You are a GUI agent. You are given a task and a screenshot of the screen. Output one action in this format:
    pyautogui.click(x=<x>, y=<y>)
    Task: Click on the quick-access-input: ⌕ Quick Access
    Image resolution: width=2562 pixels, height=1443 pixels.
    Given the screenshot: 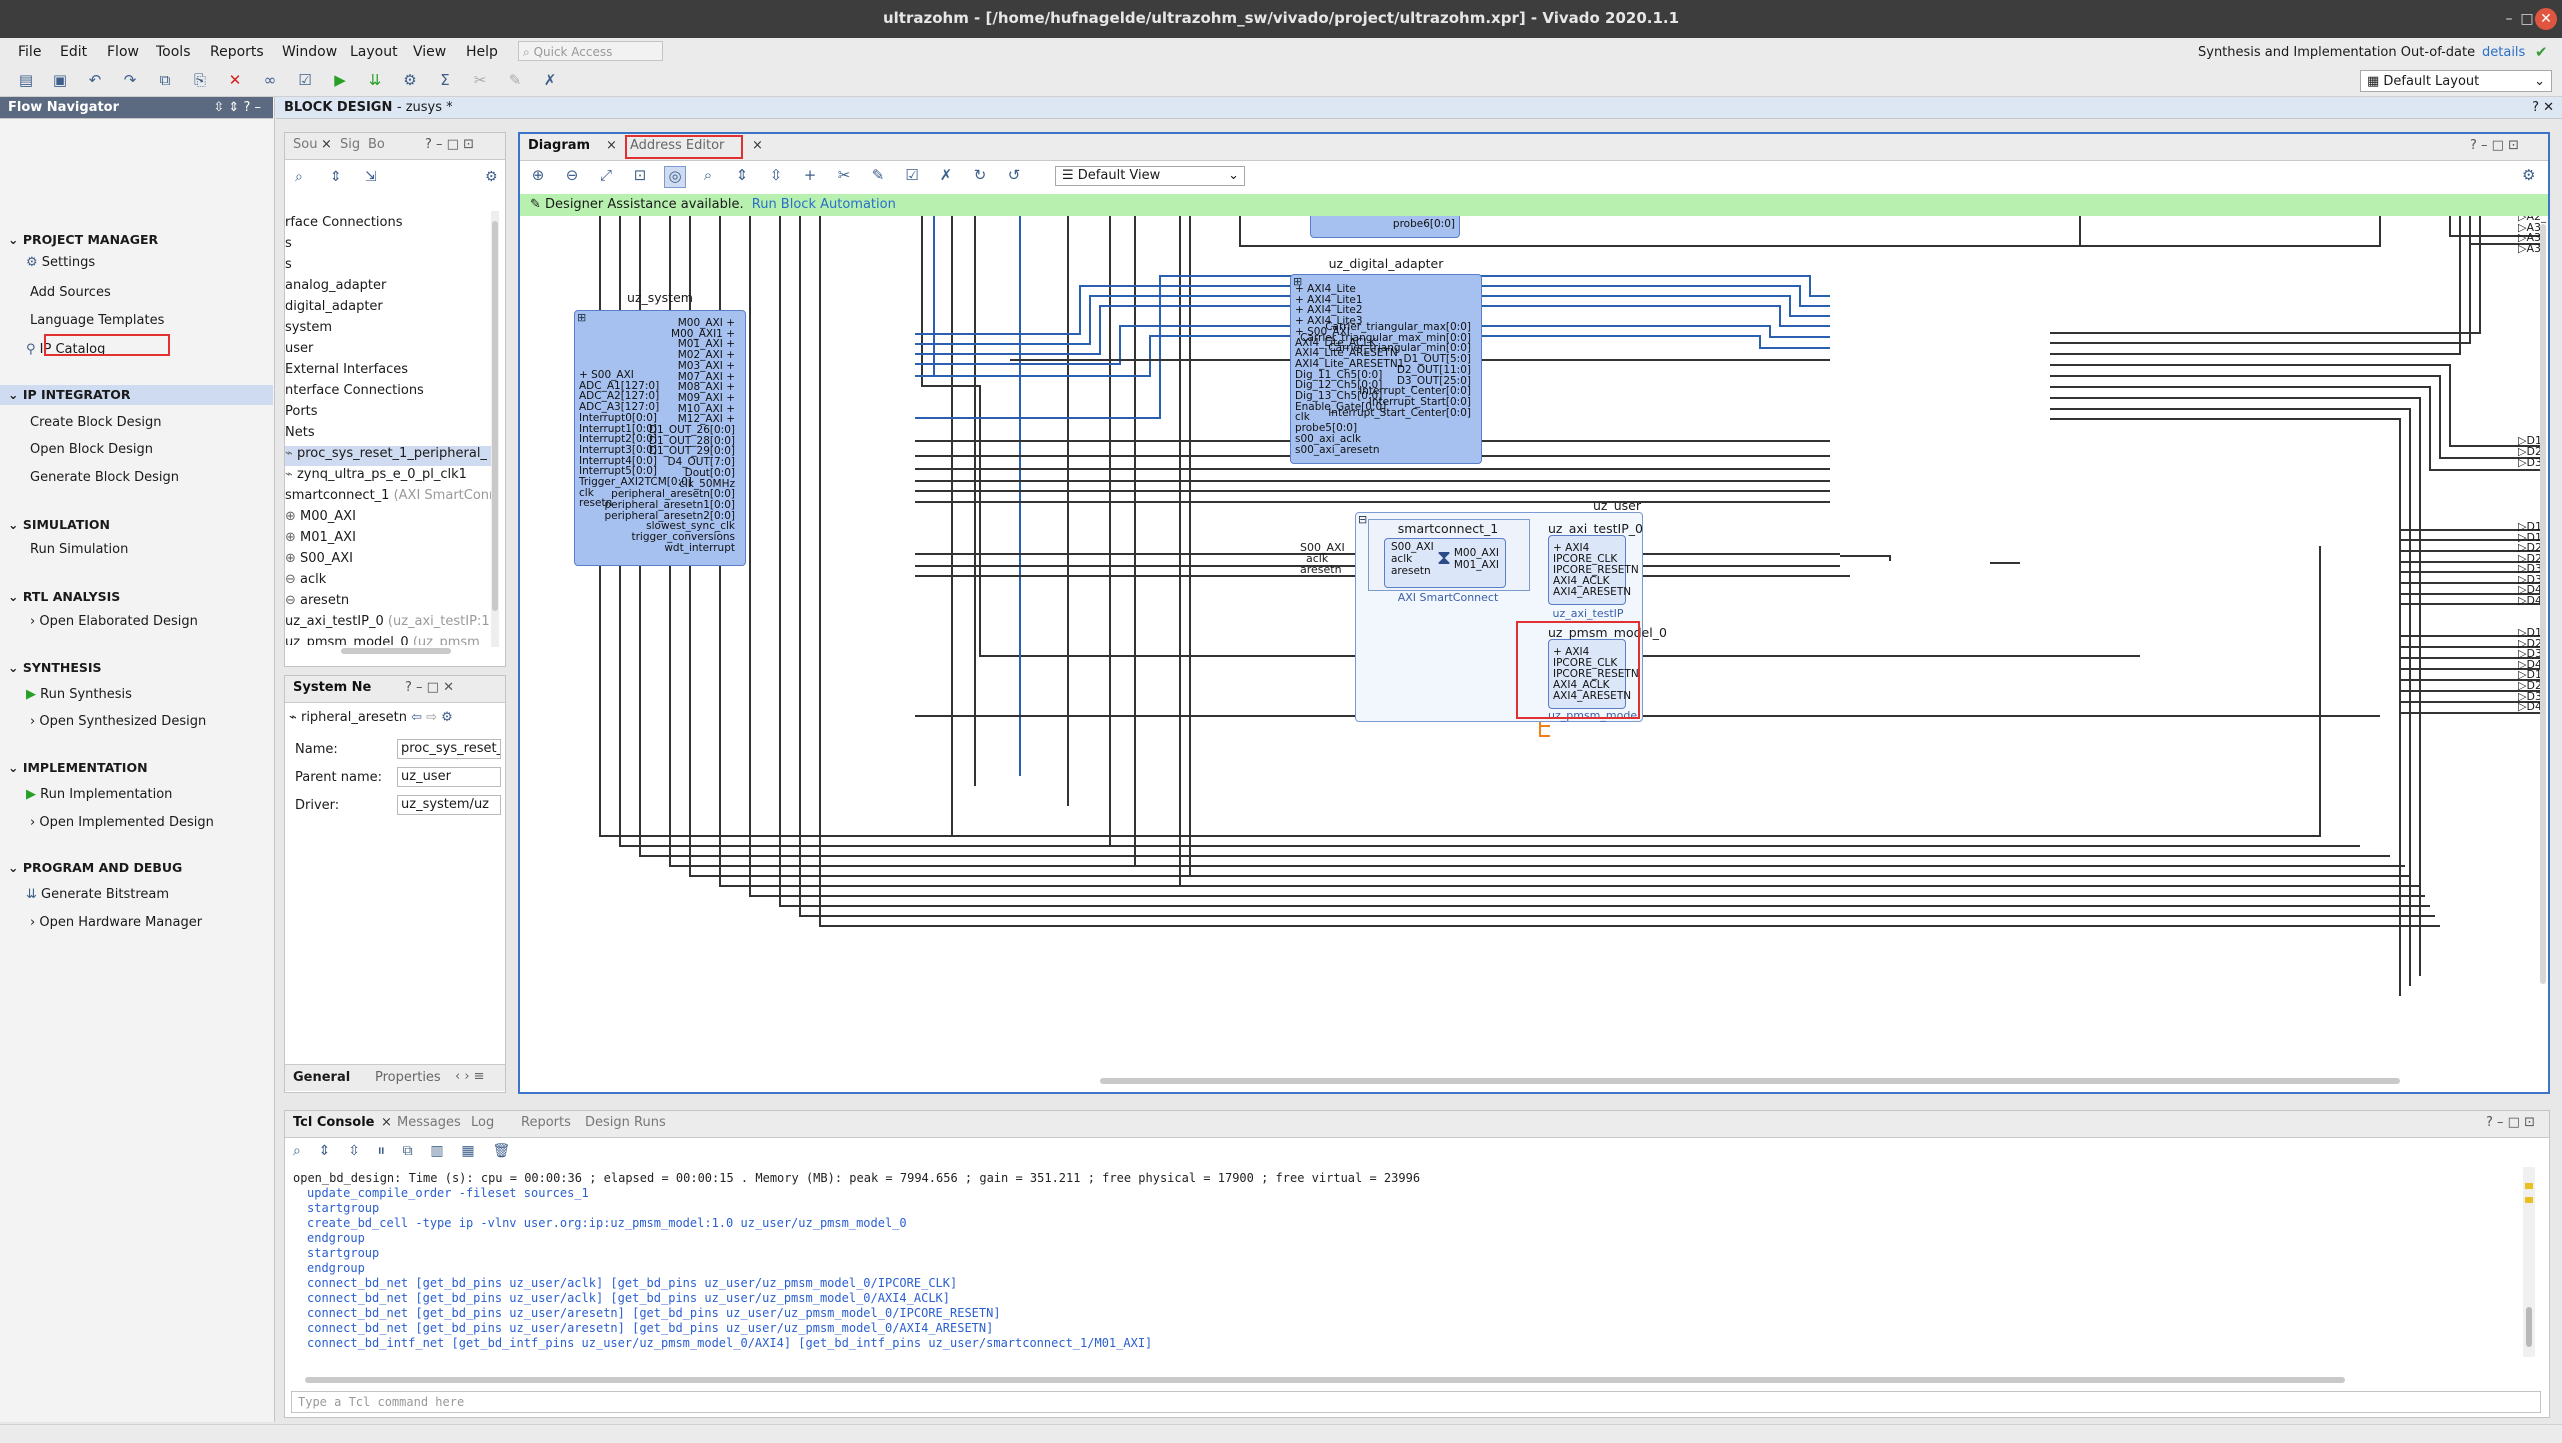 What is the action you would take?
    pyautogui.click(x=590, y=51)
    